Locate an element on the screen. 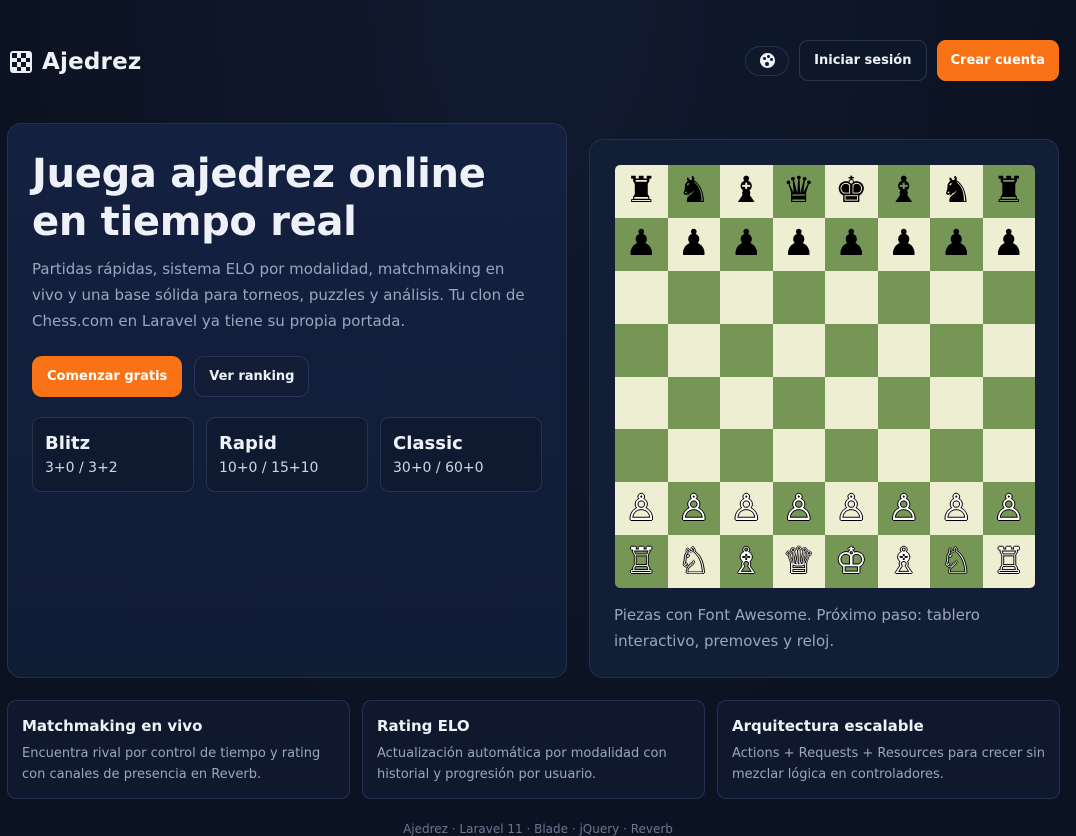 This screenshot has height=836, width=1076. brand: Ajedrez is located at coordinates (75, 62).